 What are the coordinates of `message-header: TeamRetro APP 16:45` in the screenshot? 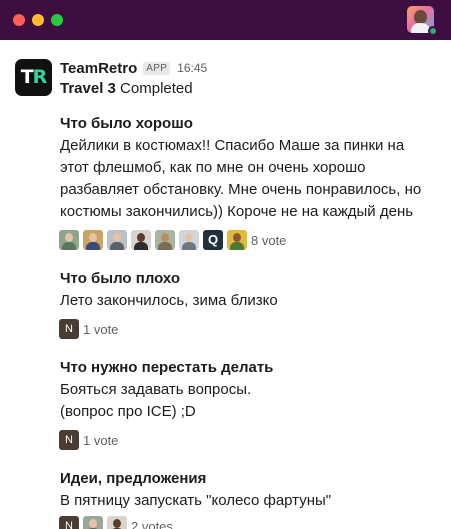 It's located at (133, 68).